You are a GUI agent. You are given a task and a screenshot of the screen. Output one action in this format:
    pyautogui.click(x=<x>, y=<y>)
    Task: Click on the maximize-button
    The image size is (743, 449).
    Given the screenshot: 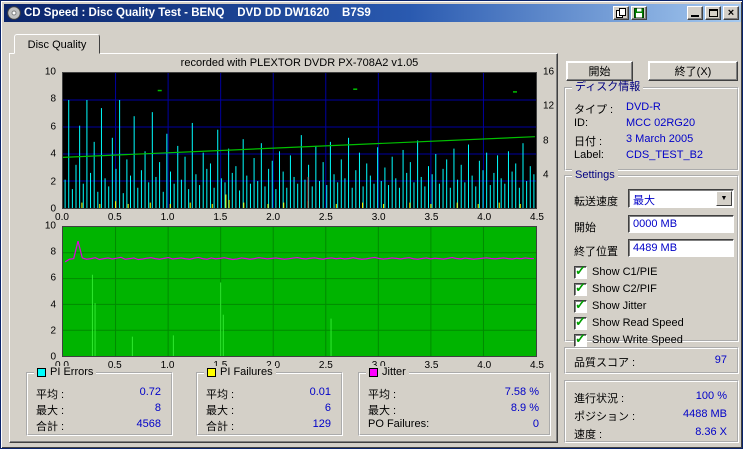 What is the action you would take?
    pyautogui.click(x=713, y=13)
    